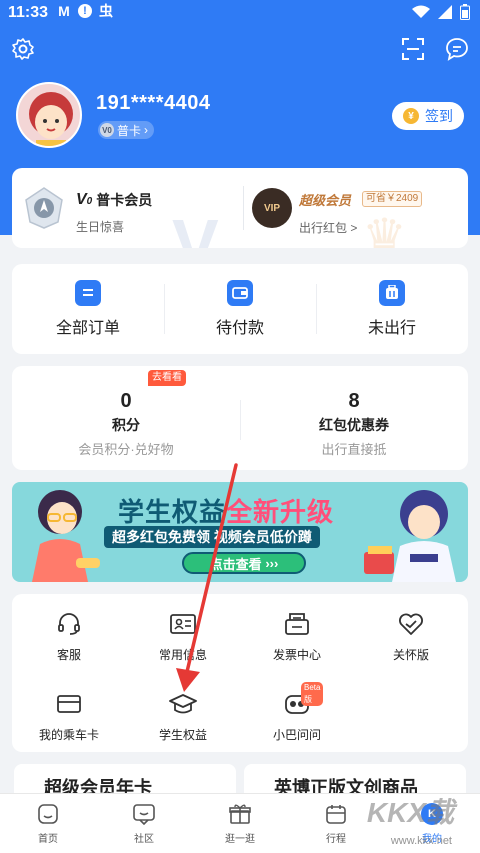 The height and width of the screenshot is (853, 480). Describe the element at coordinates (354, 425) in the screenshot. I see `coupons-label: 红包优惠券` at that location.